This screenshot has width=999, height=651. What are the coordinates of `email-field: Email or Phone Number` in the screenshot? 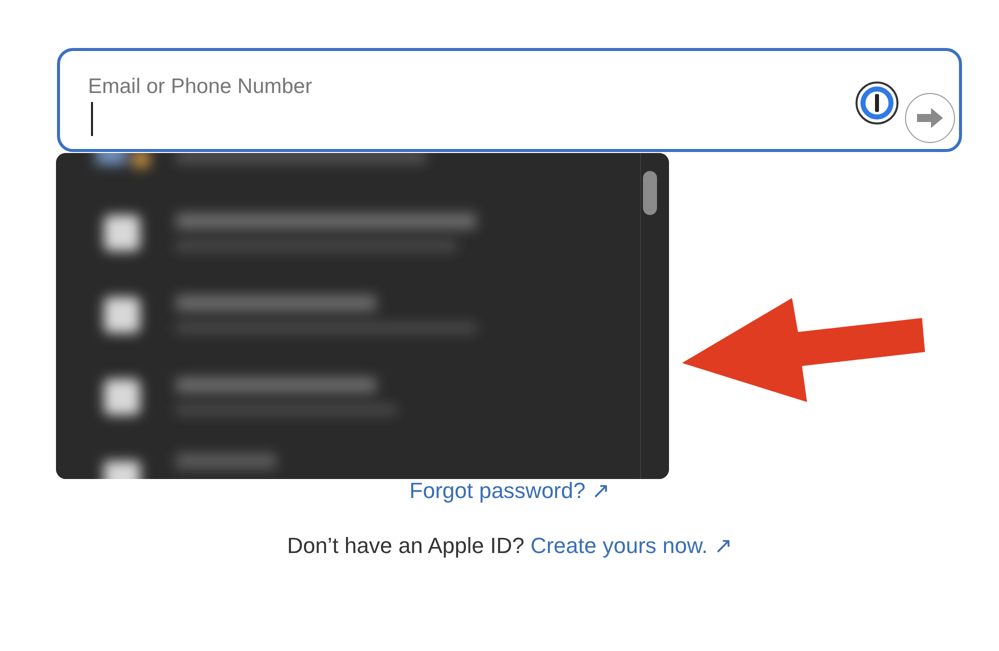 It's located at (471, 110).